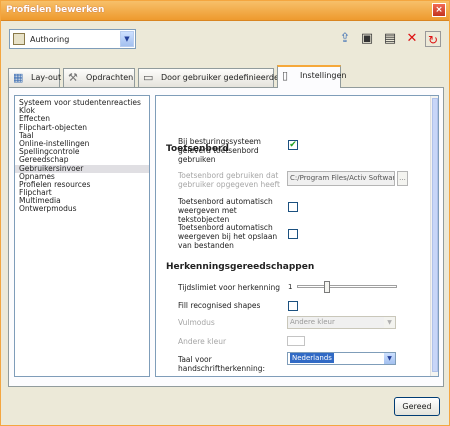 The image size is (450, 426). I want to click on fill-mode-dropdown: Andere kleur ▼, so click(341, 322).